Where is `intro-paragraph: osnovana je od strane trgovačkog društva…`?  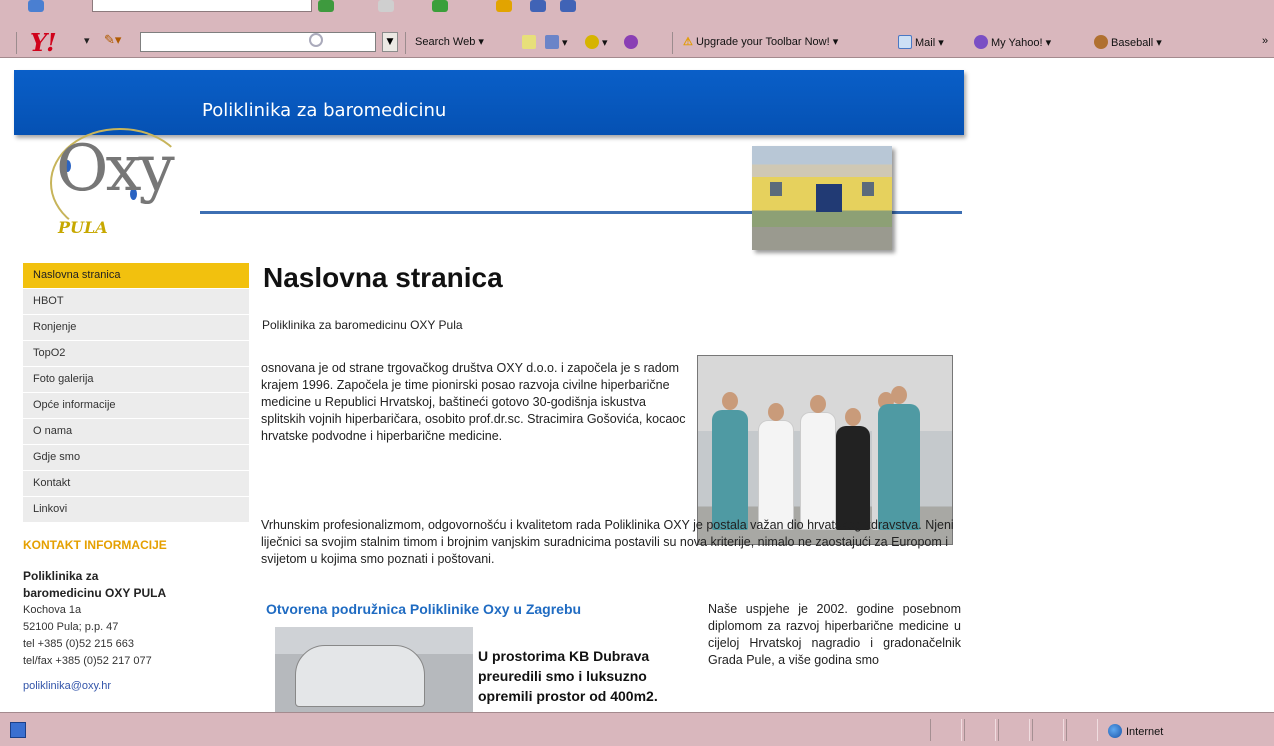
intro-paragraph: osnovana je od strane trgovačkog društva… is located at coordinates (473, 402).